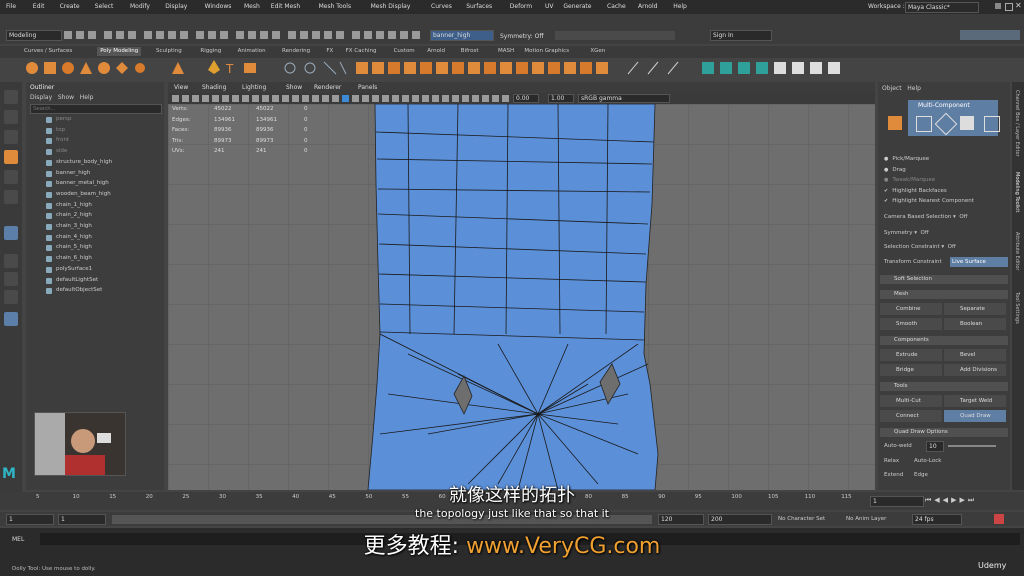 This screenshot has height=576, width=1024. I want to click on multi-cut-button: Multi-Cut, so click(911, 401).